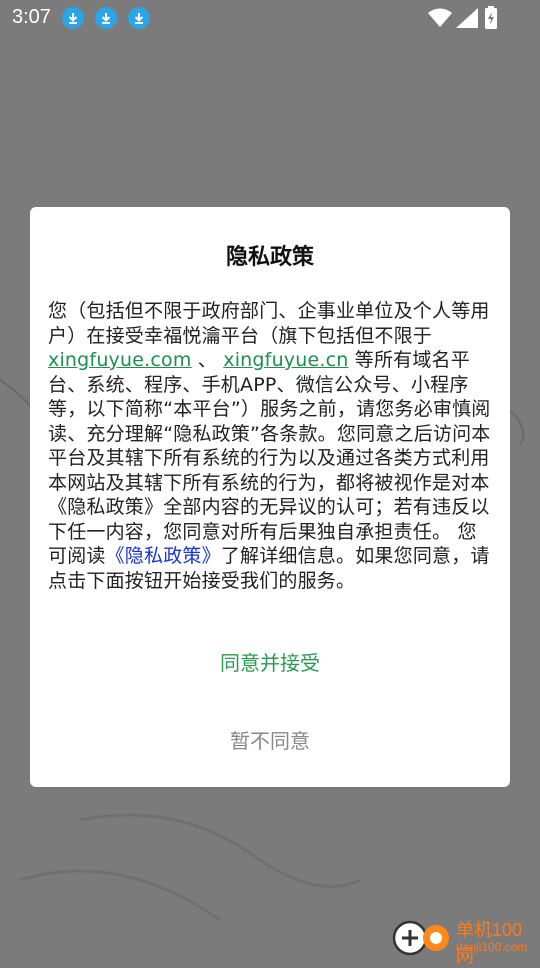  I want to click on dialog-title: 隐私政策, so click(269, 257).